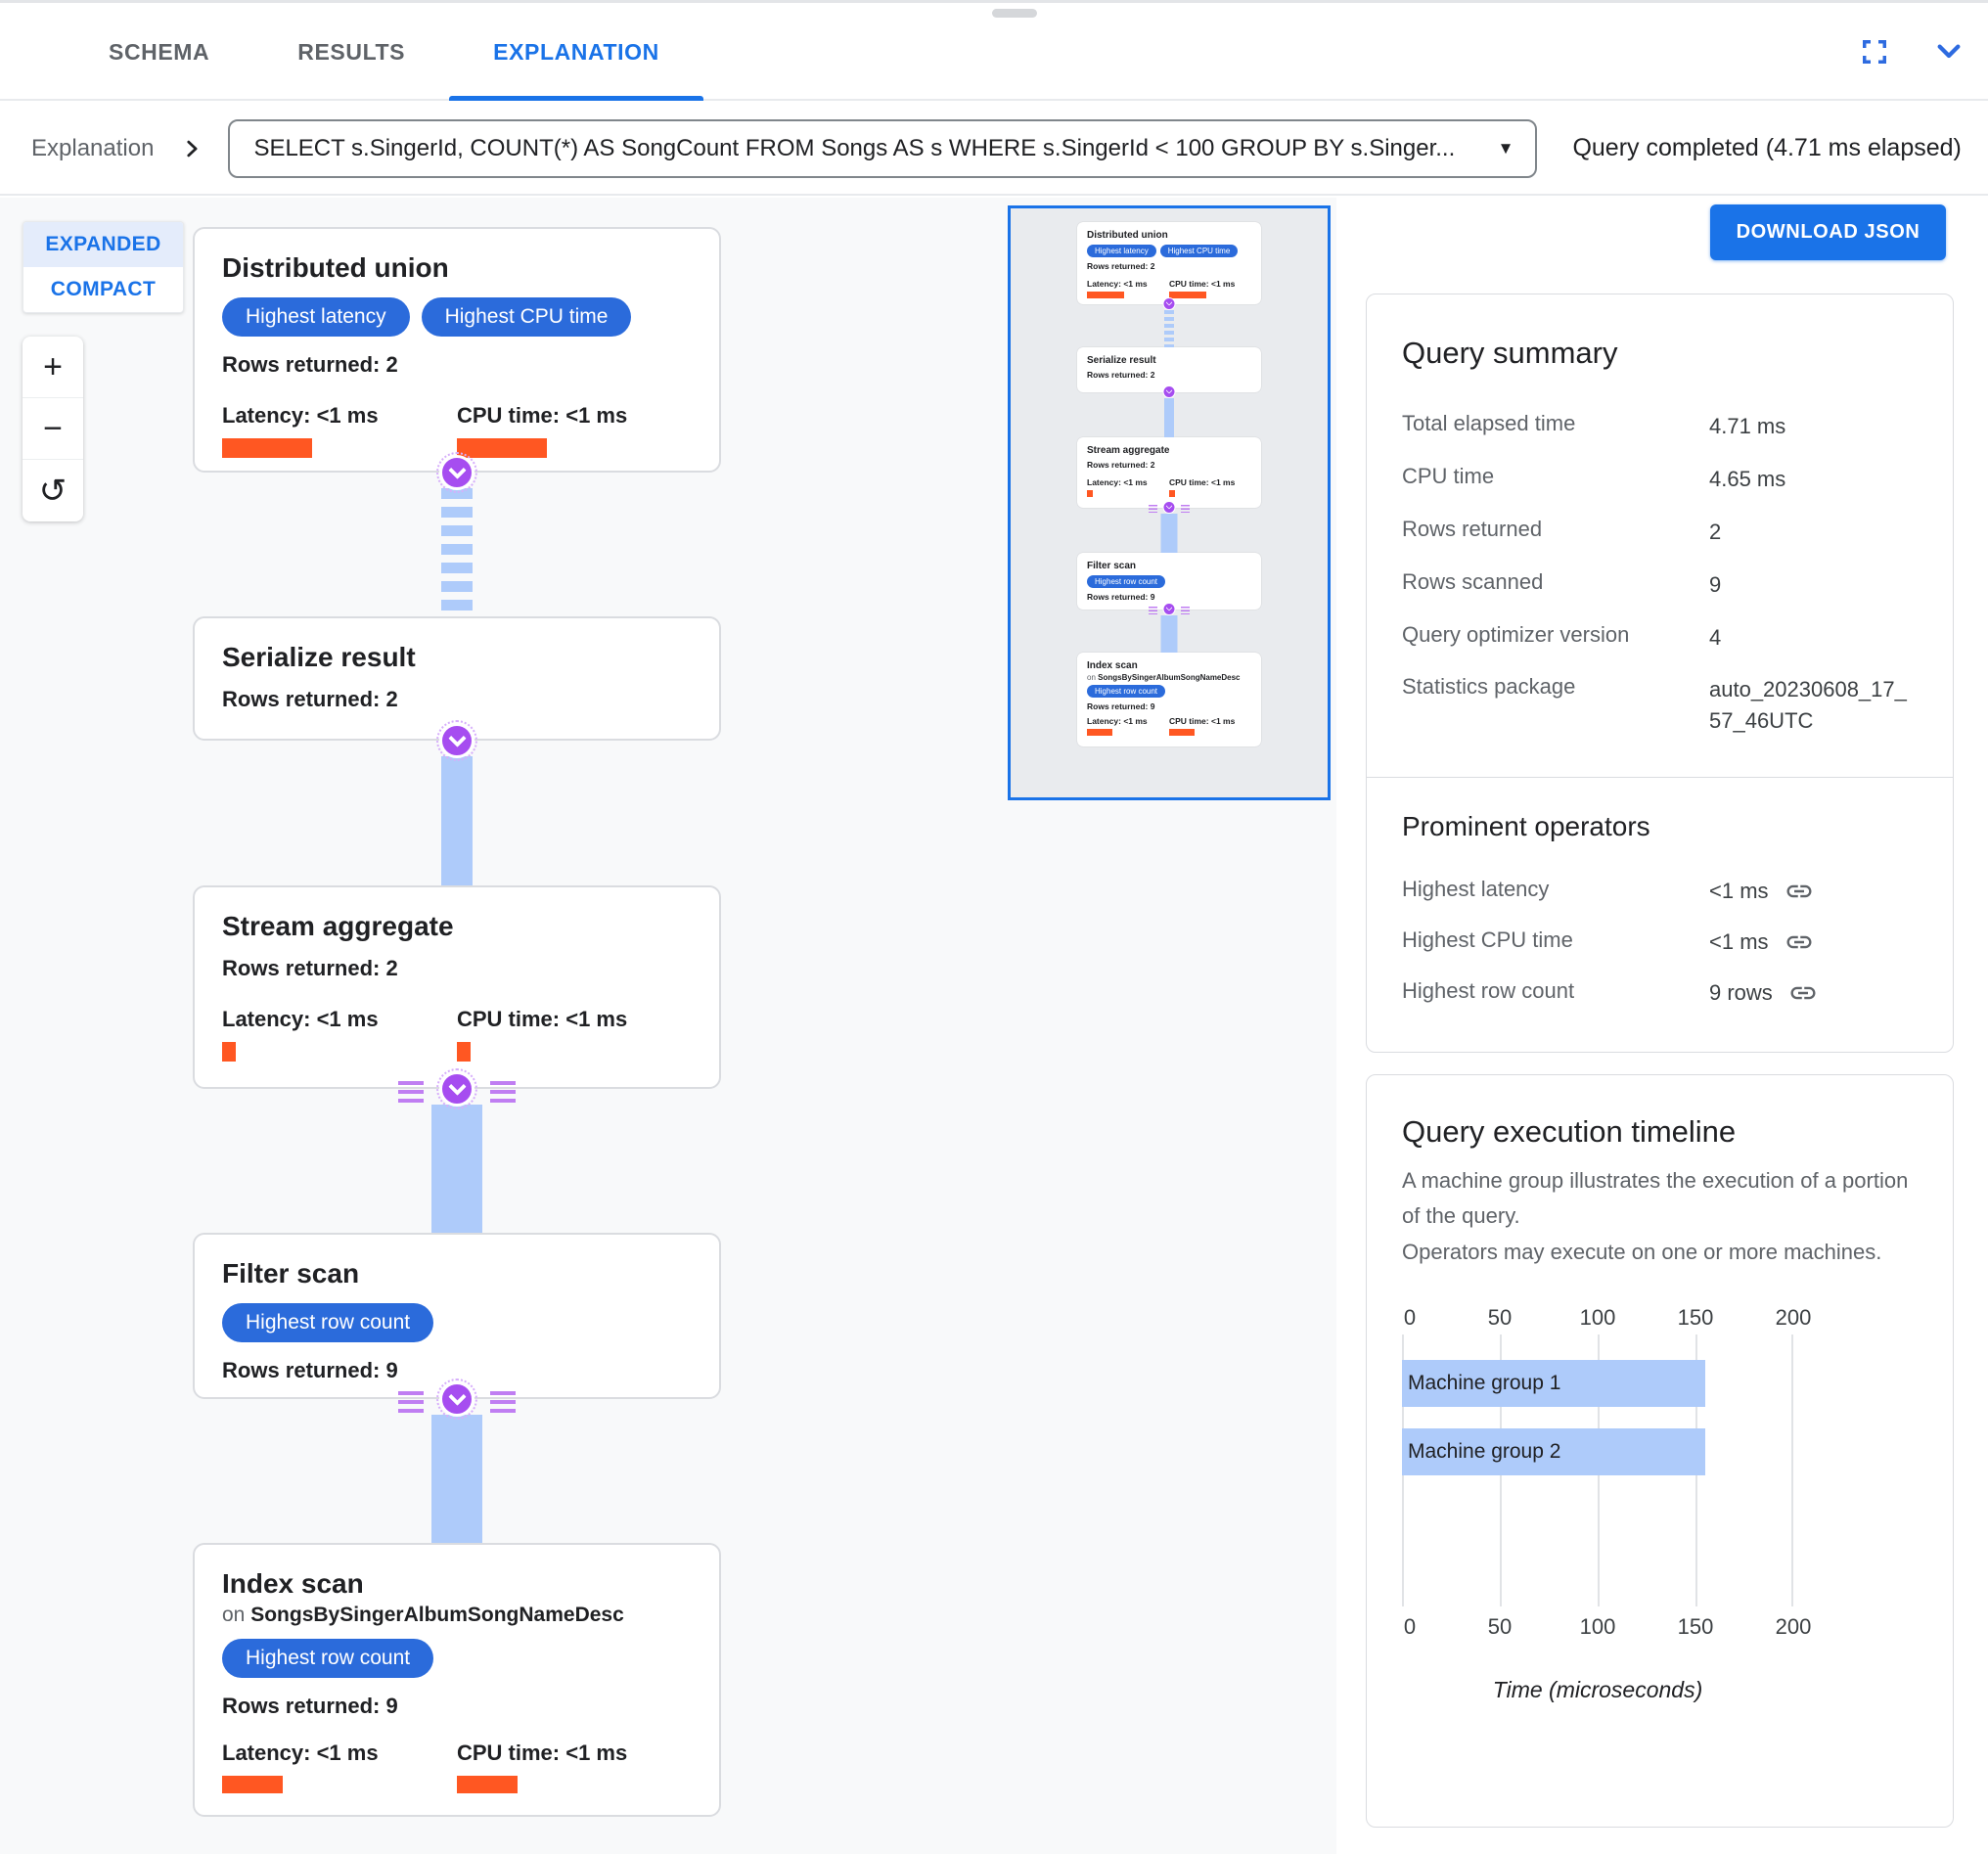  Describe the element at coordinates (1597, 1689) in the screenshot. I see `x-axis-label: Time (microseconds)` at that location.